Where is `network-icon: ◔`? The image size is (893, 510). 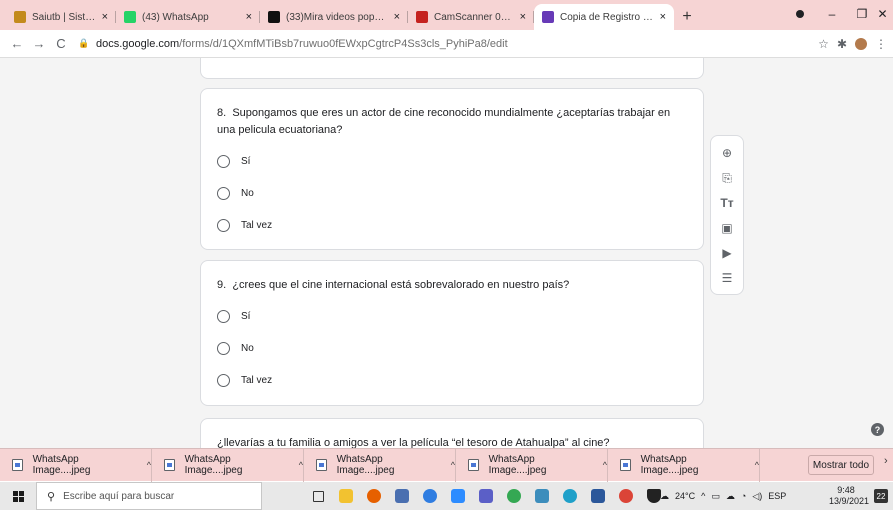 network-icon: ◔ is located at coordinates (743, 496).